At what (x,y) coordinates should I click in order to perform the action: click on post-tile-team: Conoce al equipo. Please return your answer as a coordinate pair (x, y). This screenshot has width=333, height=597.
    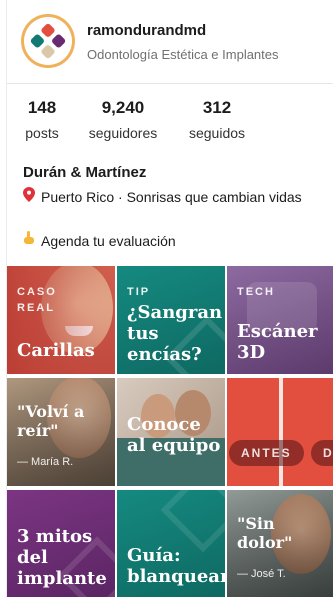
    Looking at the image, I should click on (171, 432).